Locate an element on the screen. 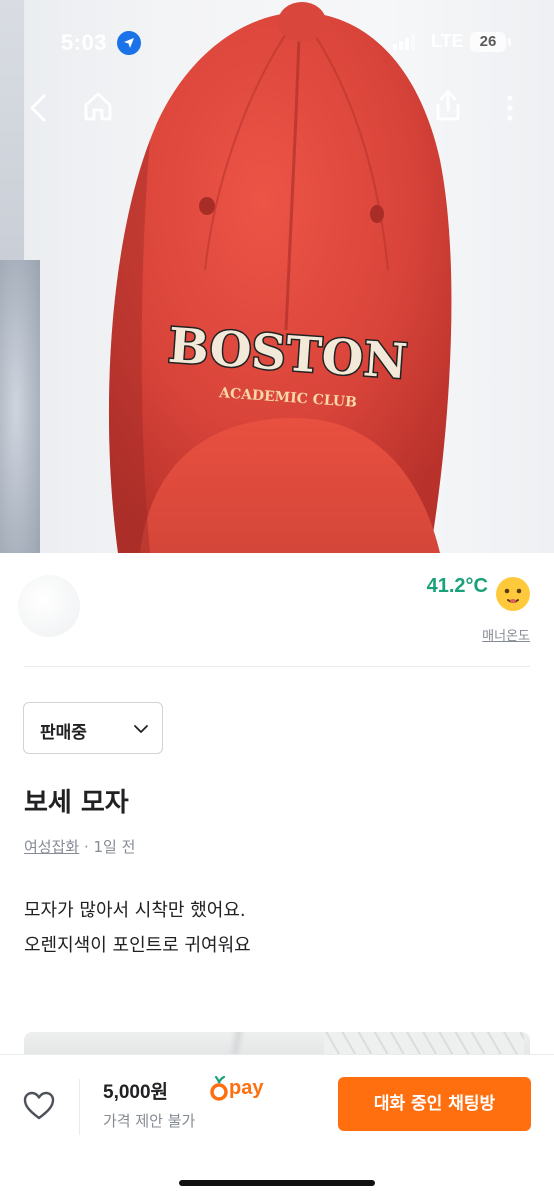  seller-profile: 41.2°C 매너온도 is located at coordinates (277, 610).